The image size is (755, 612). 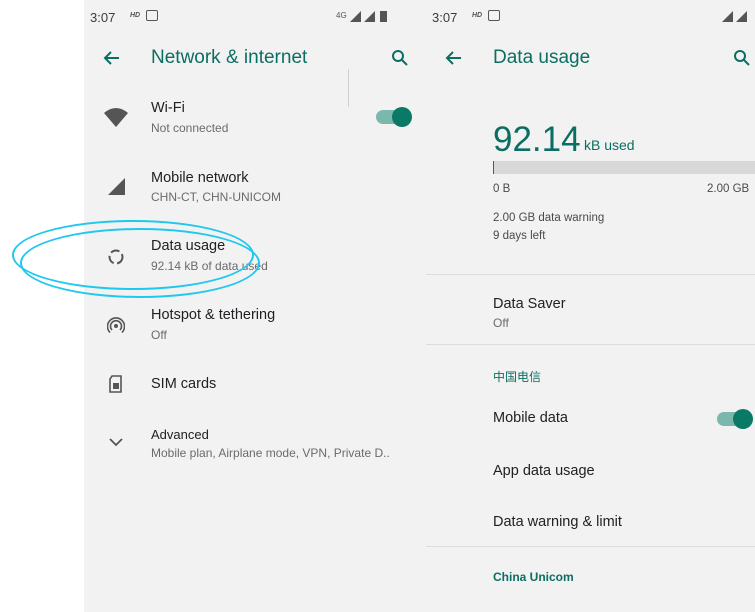 I want to click on hotspot-item: Hotspot & tethering Off, so click(x=255, y=327).